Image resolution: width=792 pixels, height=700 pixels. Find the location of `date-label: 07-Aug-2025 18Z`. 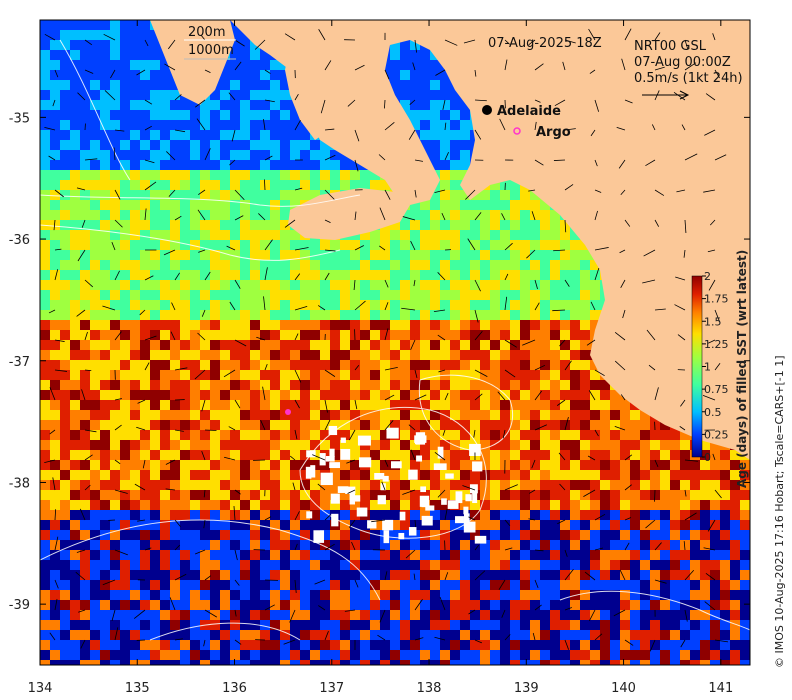

date-label: 07-Aug-2025 18Z is located at coordinates (545, 43).